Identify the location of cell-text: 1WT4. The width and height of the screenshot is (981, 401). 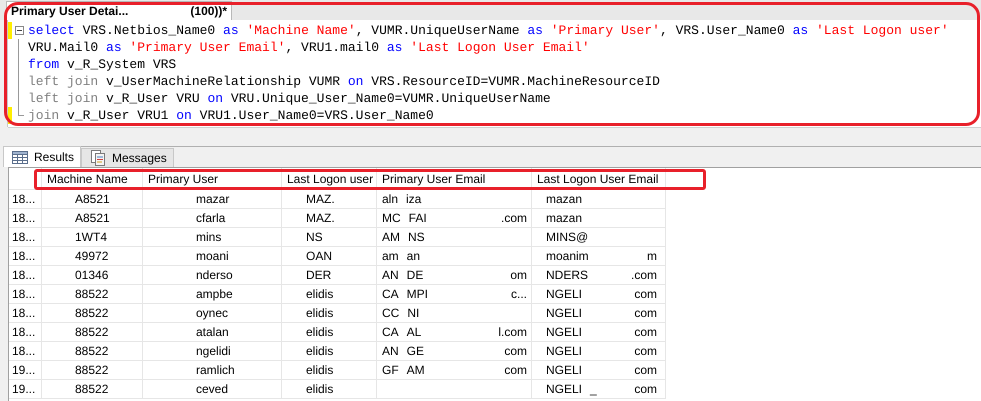
(91, 237).